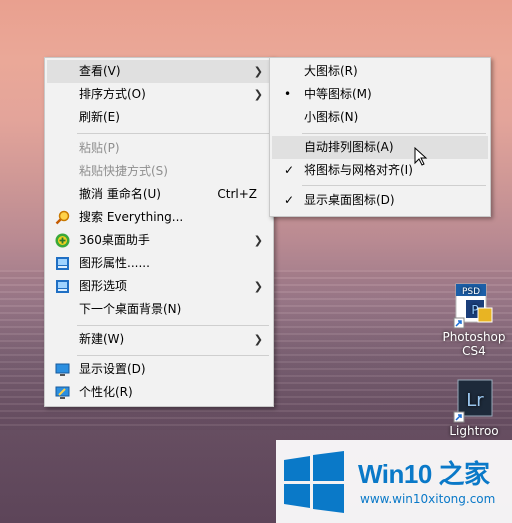  What do you see at coordinates (159, 392) in the screenshot?
I see `menu-item-personalize: 个性化(R)` at bounding box center [159, 392].